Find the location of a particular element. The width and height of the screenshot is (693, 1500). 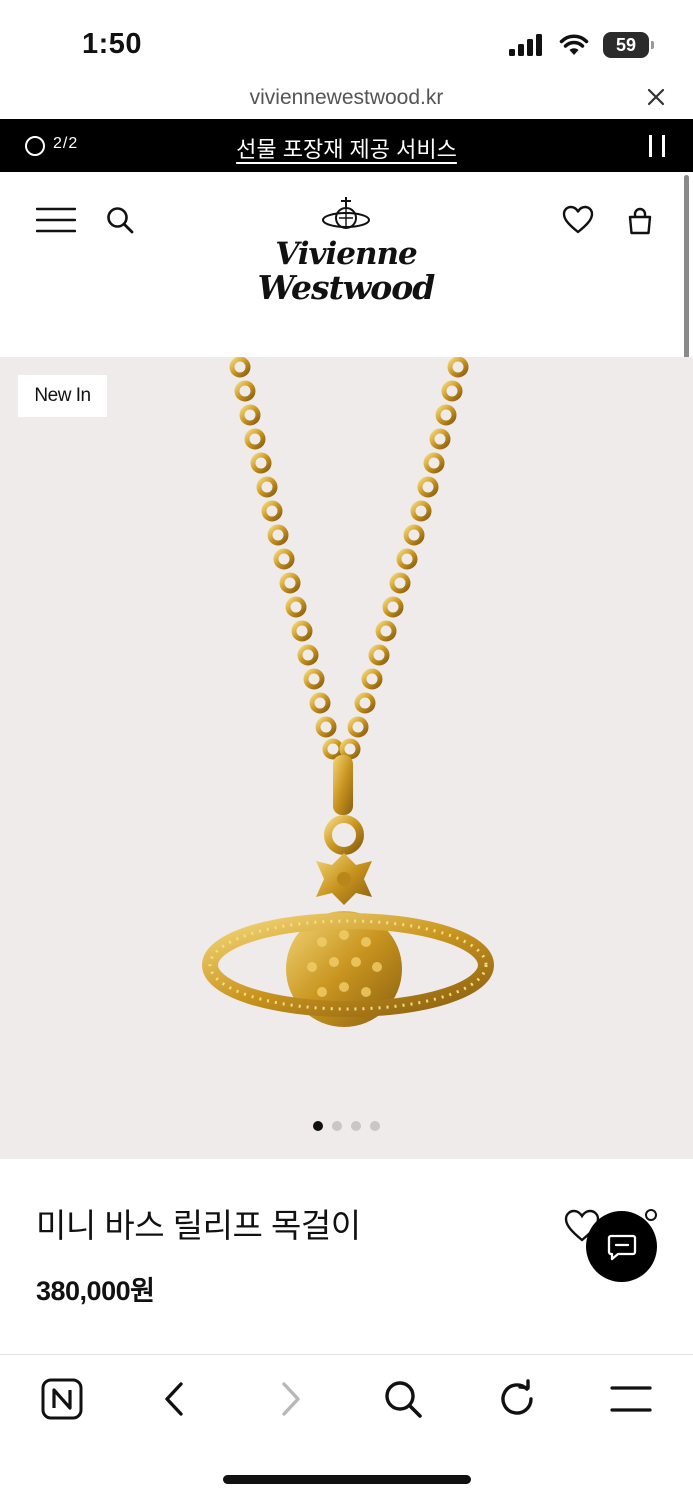

bag-icon is located at coordinates (640, 221).